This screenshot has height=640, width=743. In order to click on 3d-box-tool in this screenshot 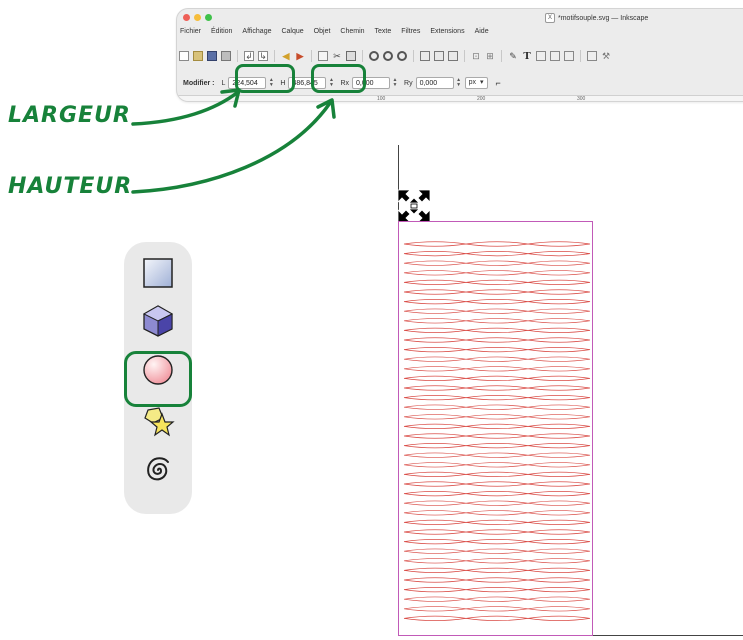, I will do `click(158, 321)`.